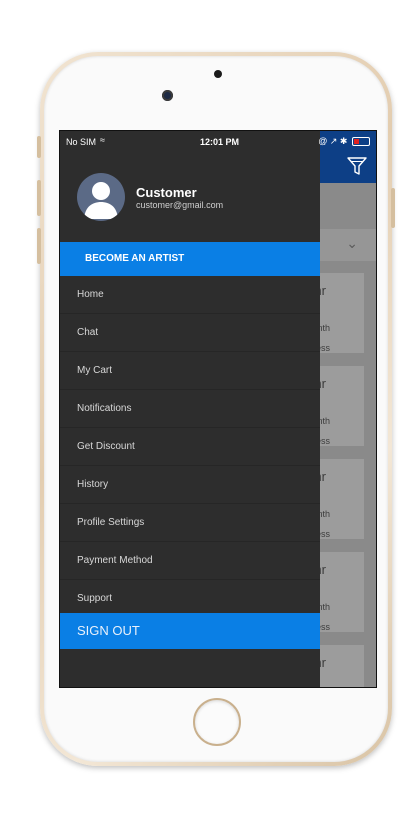 This screenshot has width=406, height=818. I want to click on mute-switch, so click(39, 147).